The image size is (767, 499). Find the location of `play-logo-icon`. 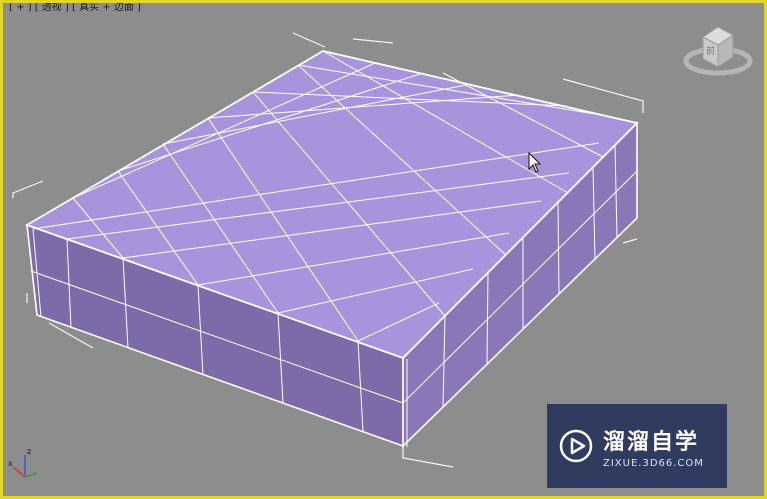

play-logo-icon is located at coordinates (576, 446).